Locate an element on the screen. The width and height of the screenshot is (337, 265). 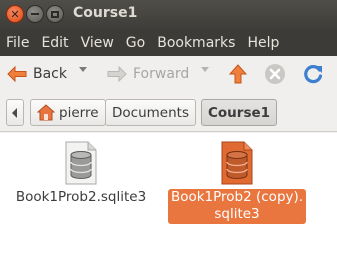
forward-label: Forward is located at coordinates (161, 74).